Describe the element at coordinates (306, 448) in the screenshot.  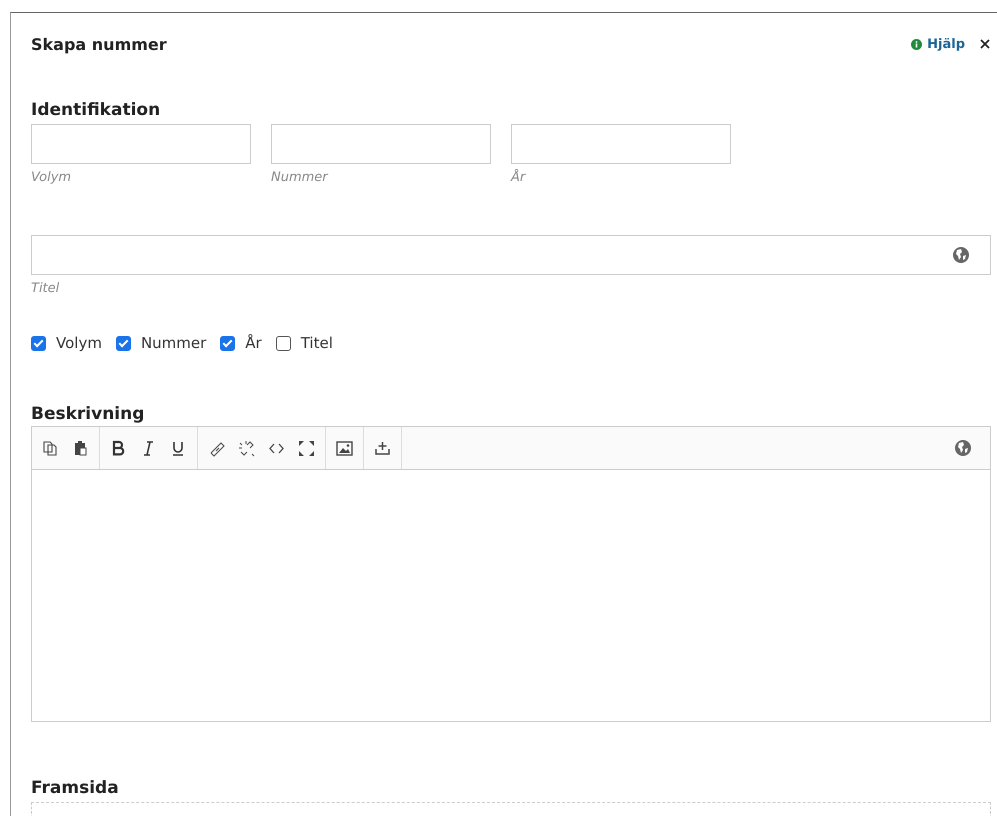
I see `expand-icon` at that location.